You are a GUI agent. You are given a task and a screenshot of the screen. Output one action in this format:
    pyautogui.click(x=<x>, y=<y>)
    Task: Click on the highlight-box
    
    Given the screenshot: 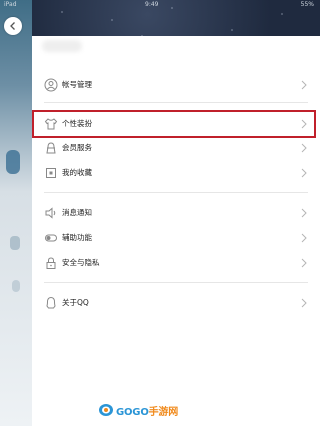 What is the action you would take?
    pyautogui.click(x=174, y=124)
    